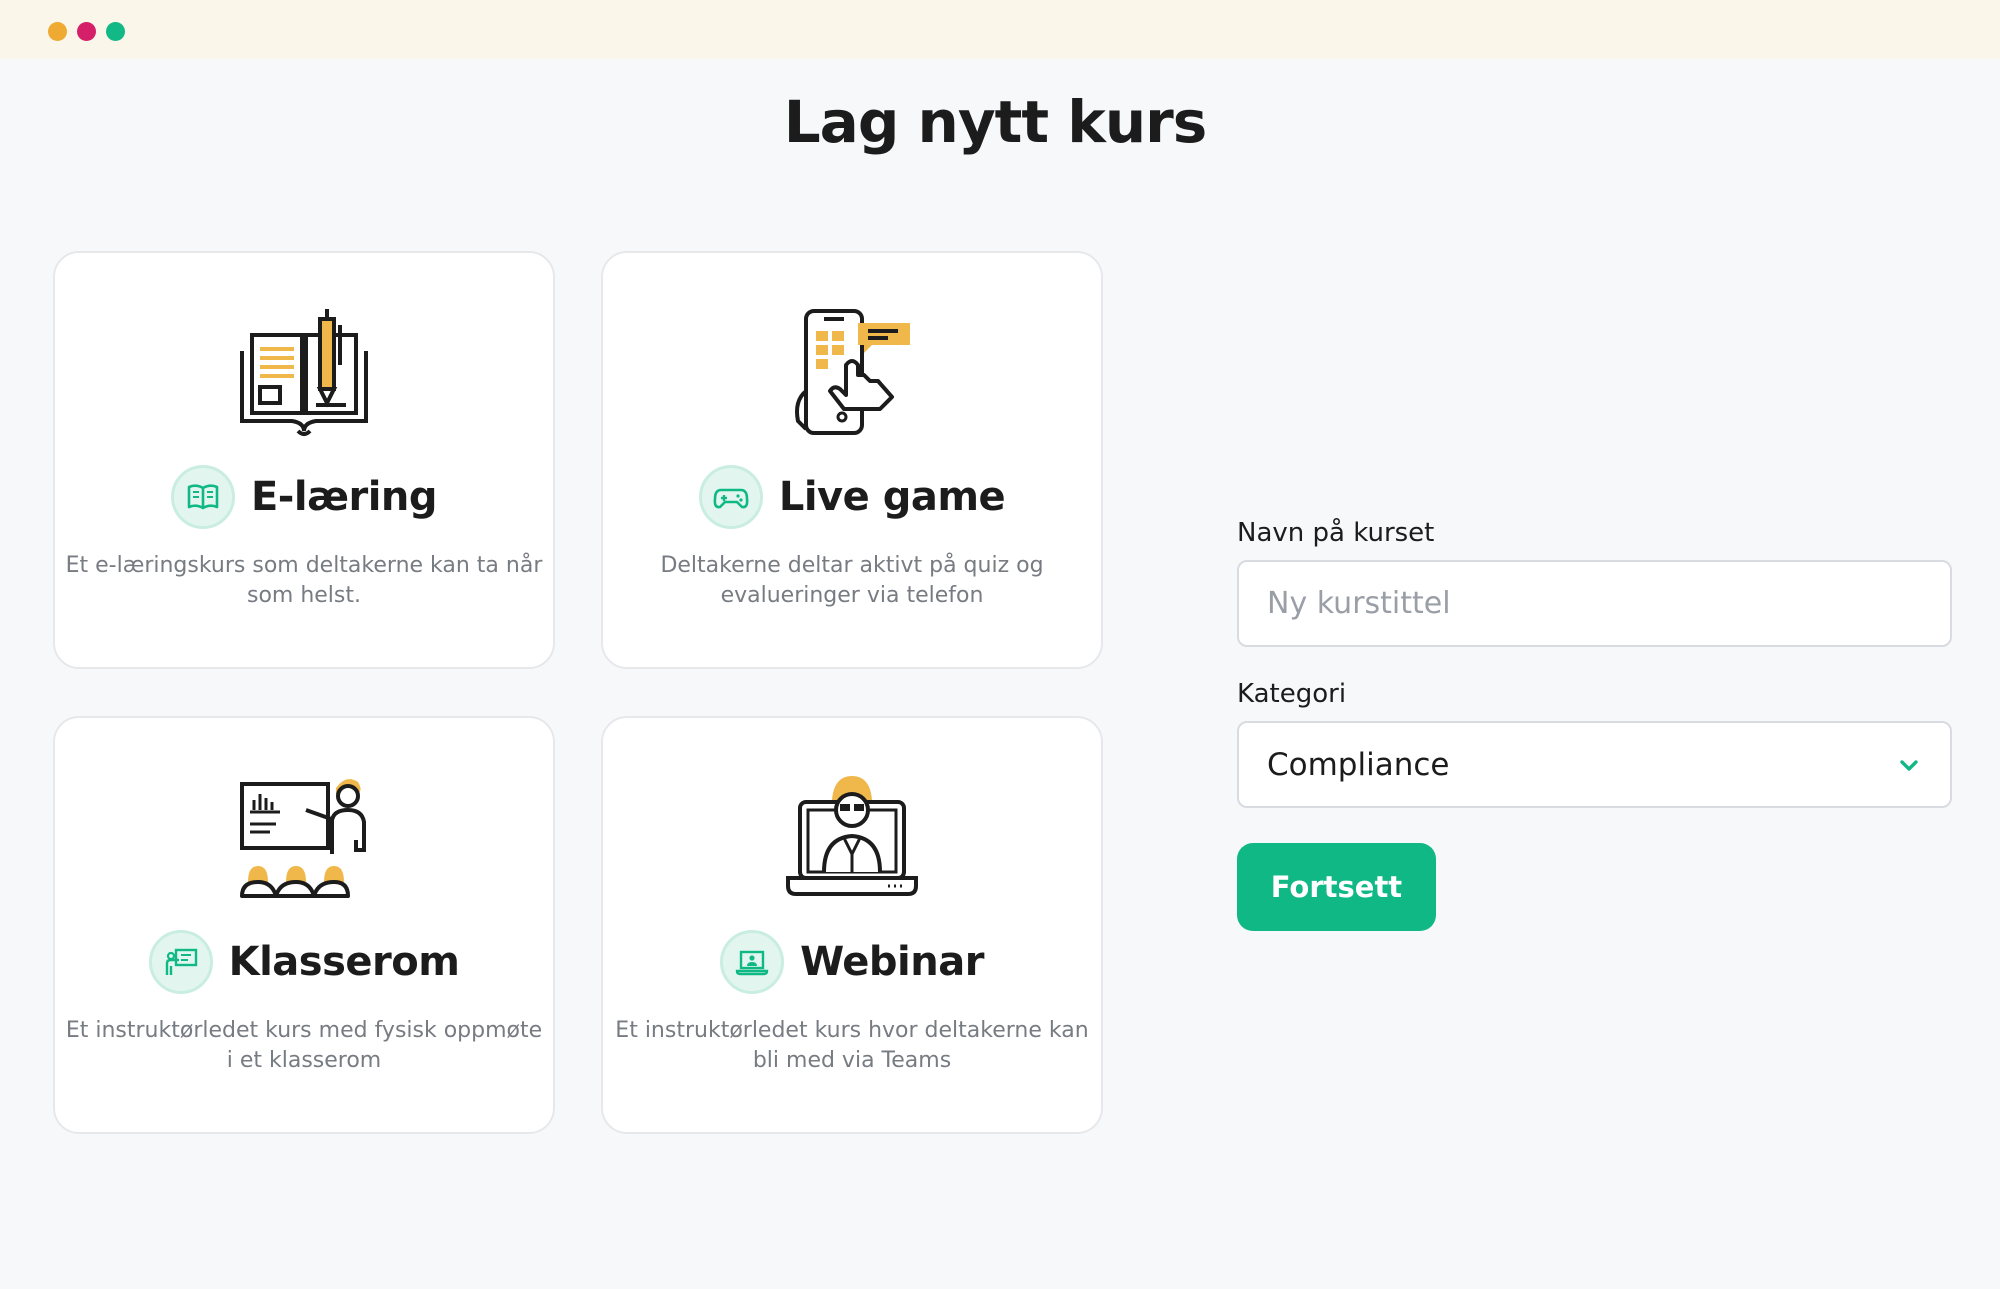 The width and height of the screenshot is (2000, 1289). Describe the element at coordinates (1594, 764) in the screenshot. I see `category-select: Compliance` at that location.